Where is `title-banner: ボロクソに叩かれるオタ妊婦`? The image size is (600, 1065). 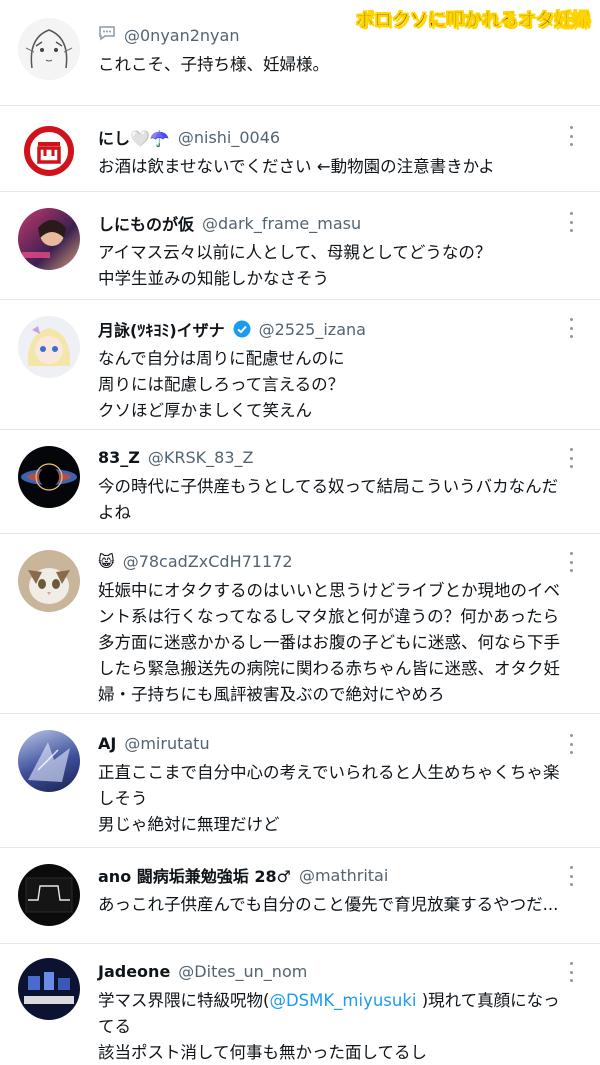
title-banner: ボロクソに叩かれるオタ妊婦 is located at coordinates (473, 19).